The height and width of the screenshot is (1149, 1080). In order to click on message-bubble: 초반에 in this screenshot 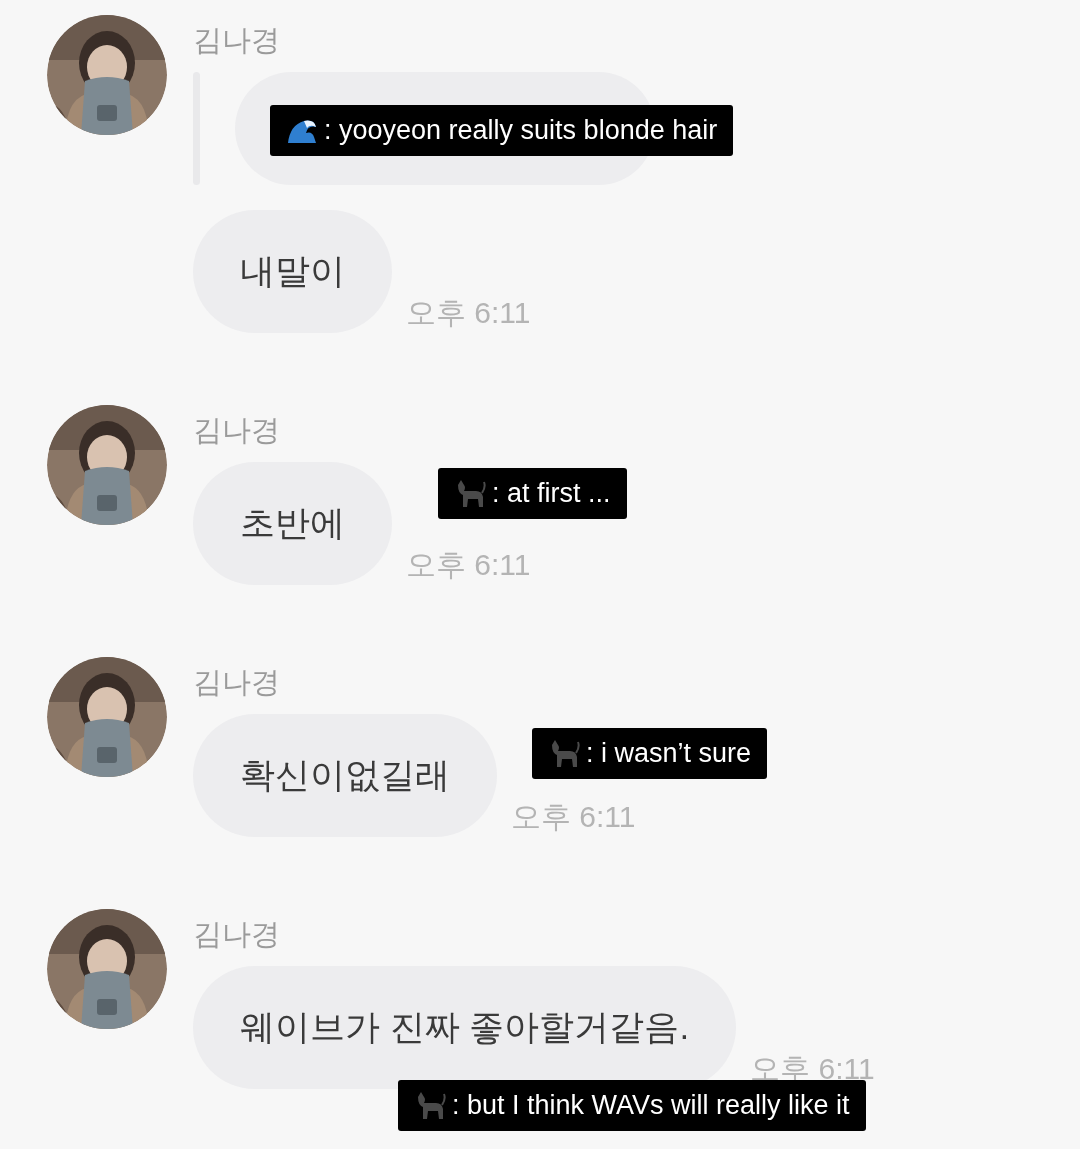, I will do `click(292, 523)`.